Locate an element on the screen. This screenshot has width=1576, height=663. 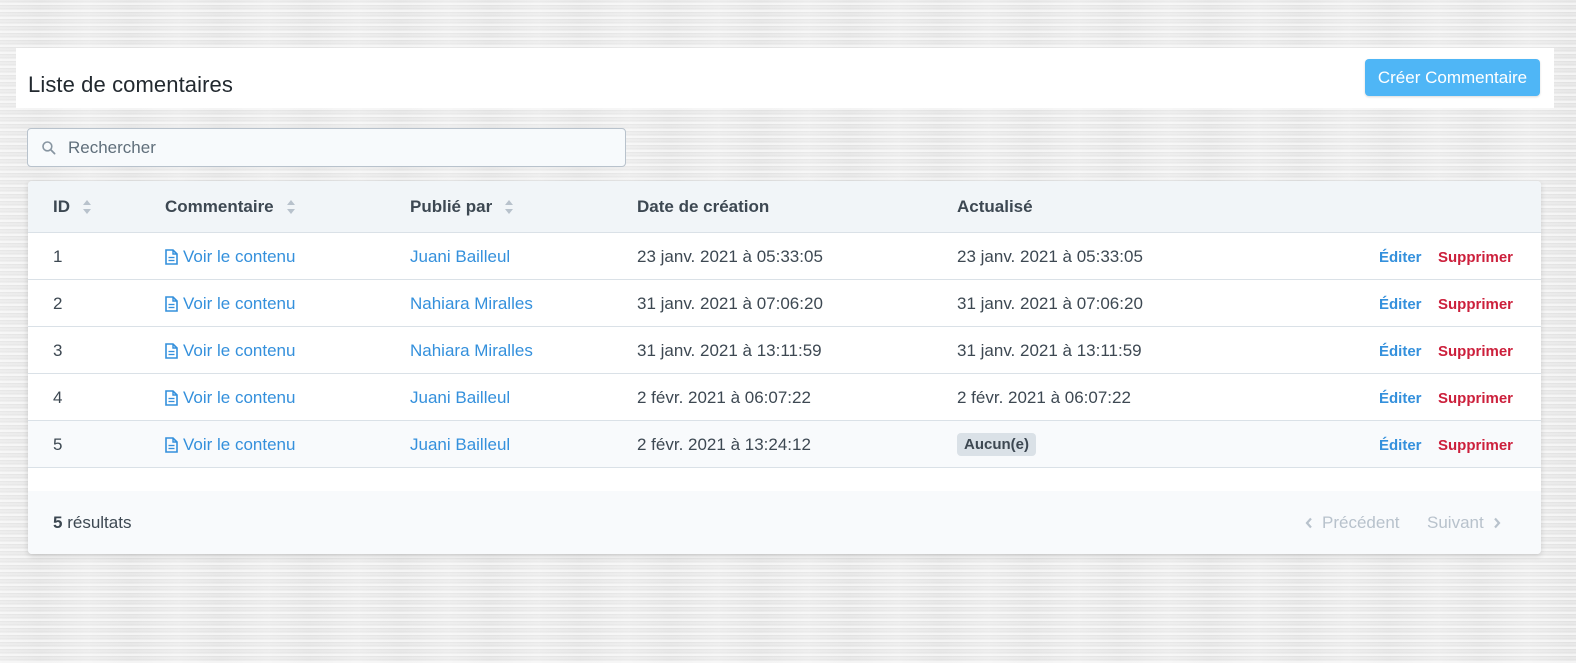
next-page-label: Suivant is located at coordinates (1455, 522).